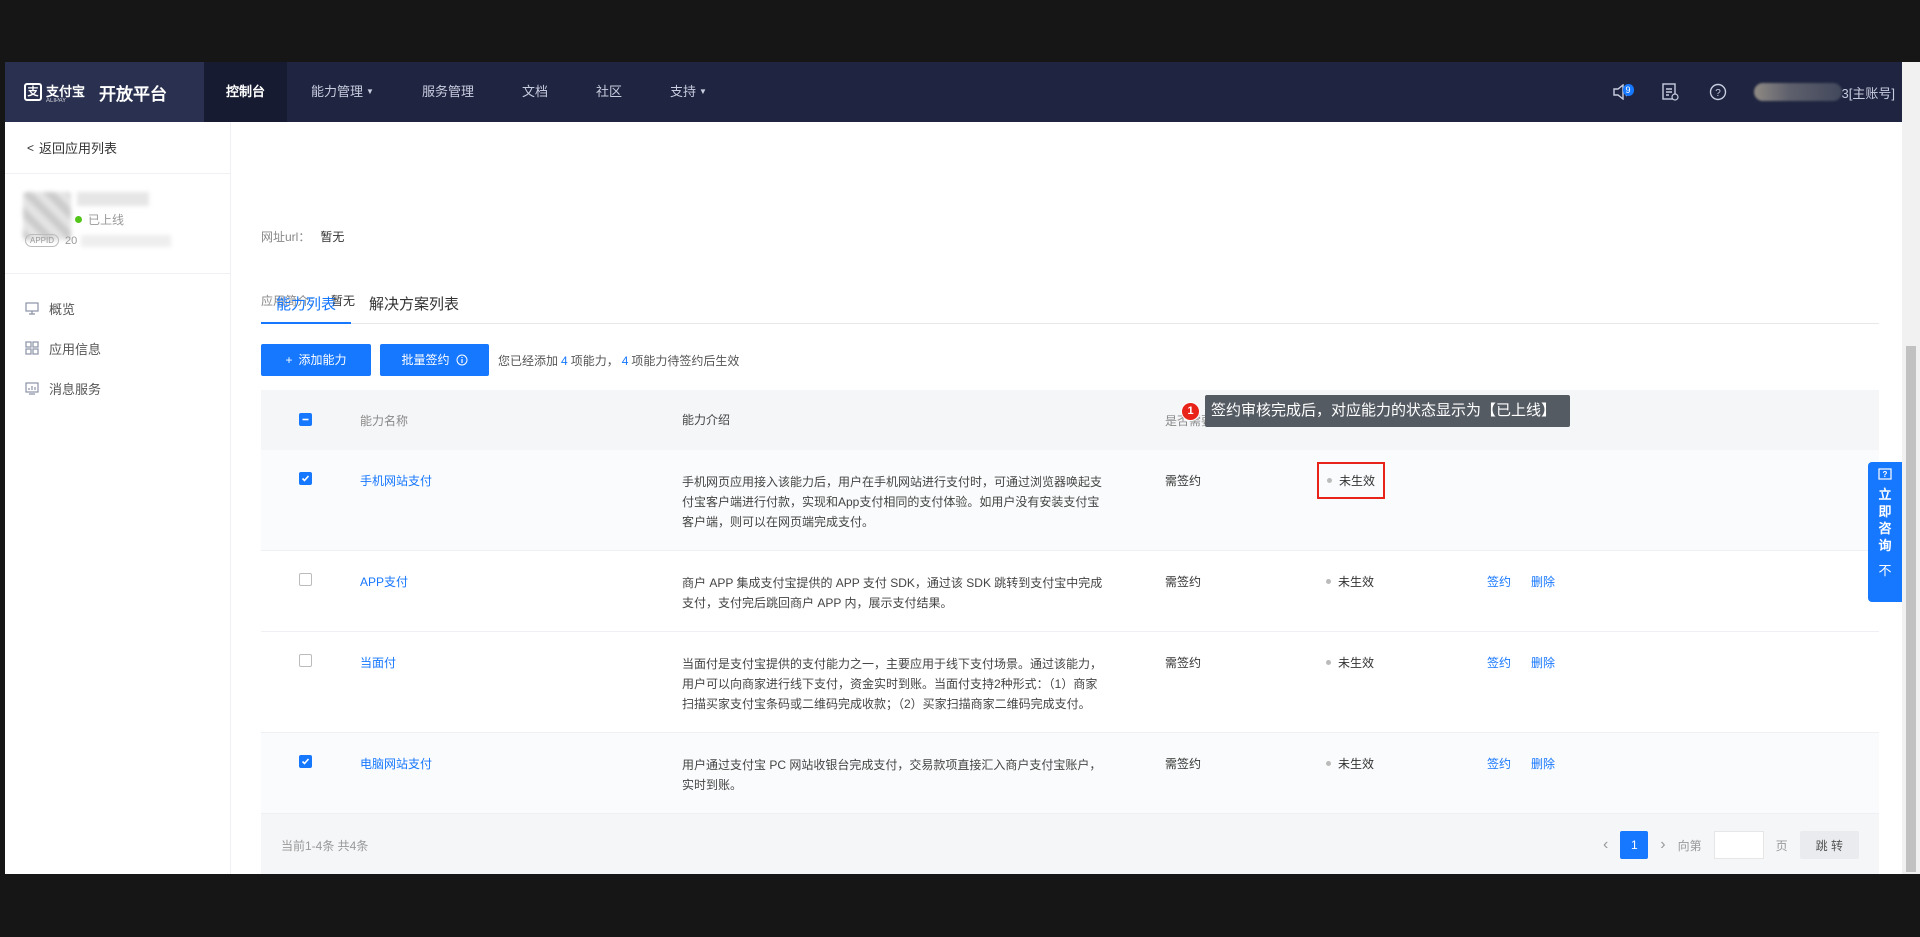 The height and width of the screenshot is (937, 1920). I want to click on page-number-current: 1, so click(1634, 845).